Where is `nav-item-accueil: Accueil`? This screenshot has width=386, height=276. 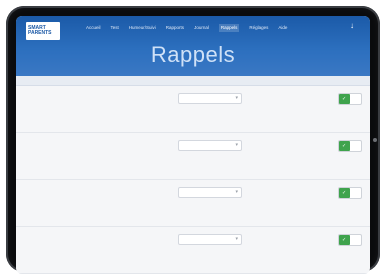 nav-item-accueil: Accueil is located at coordinates (93, 28).